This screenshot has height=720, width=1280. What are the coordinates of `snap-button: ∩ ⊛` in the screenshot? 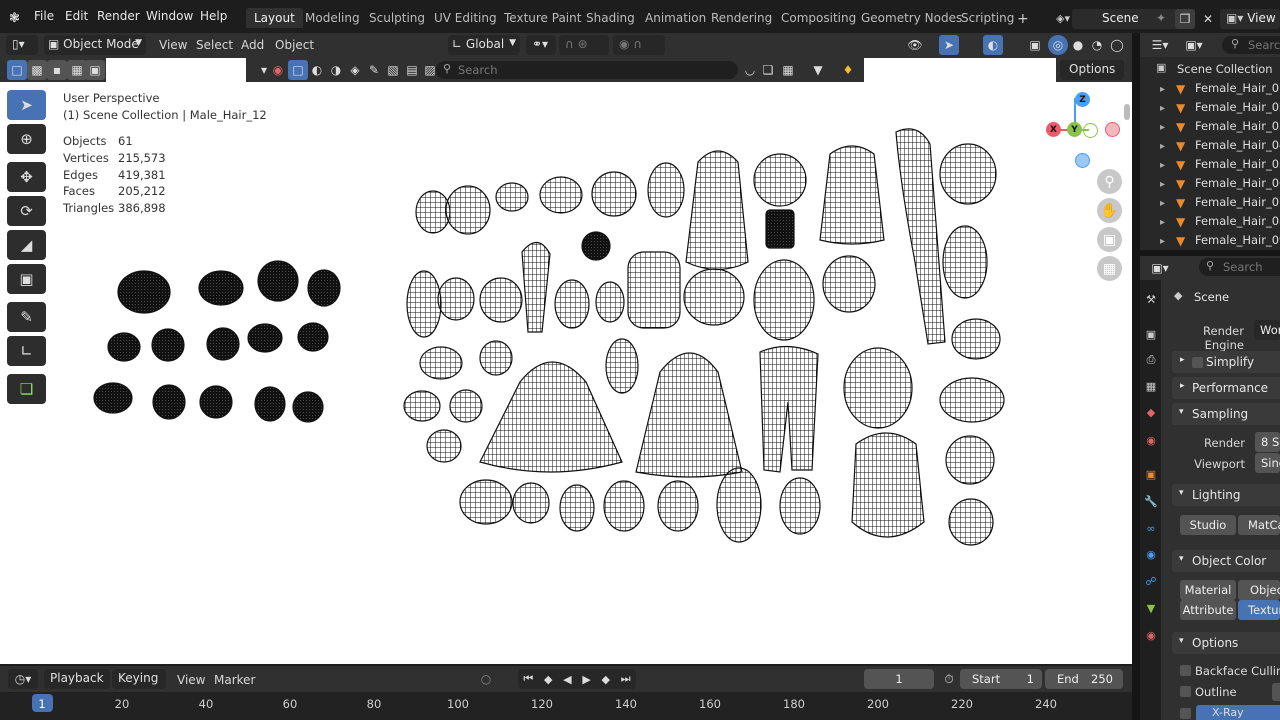 It's located at (584, 45).